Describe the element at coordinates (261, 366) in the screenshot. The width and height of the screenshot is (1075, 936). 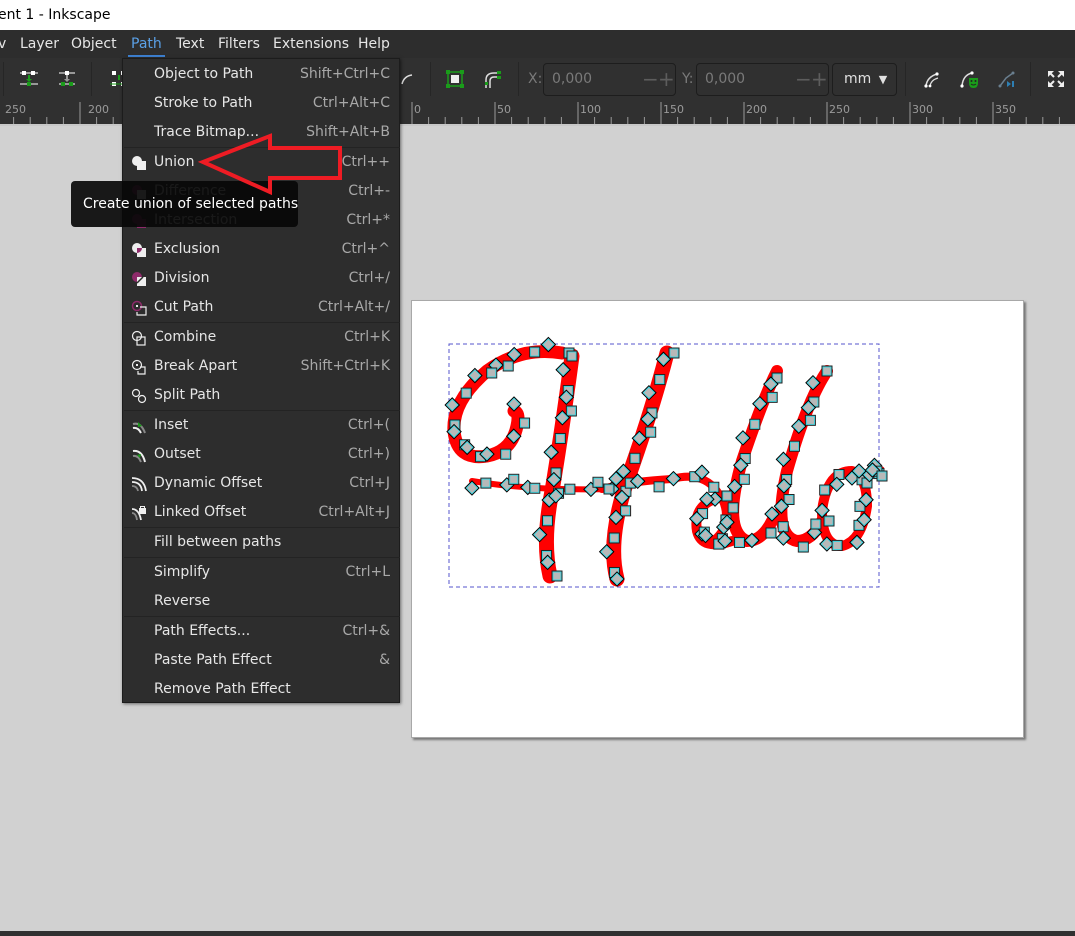
I see `menu-item-break-apart: Break Apart Shift+Ctrl+K` at that location.